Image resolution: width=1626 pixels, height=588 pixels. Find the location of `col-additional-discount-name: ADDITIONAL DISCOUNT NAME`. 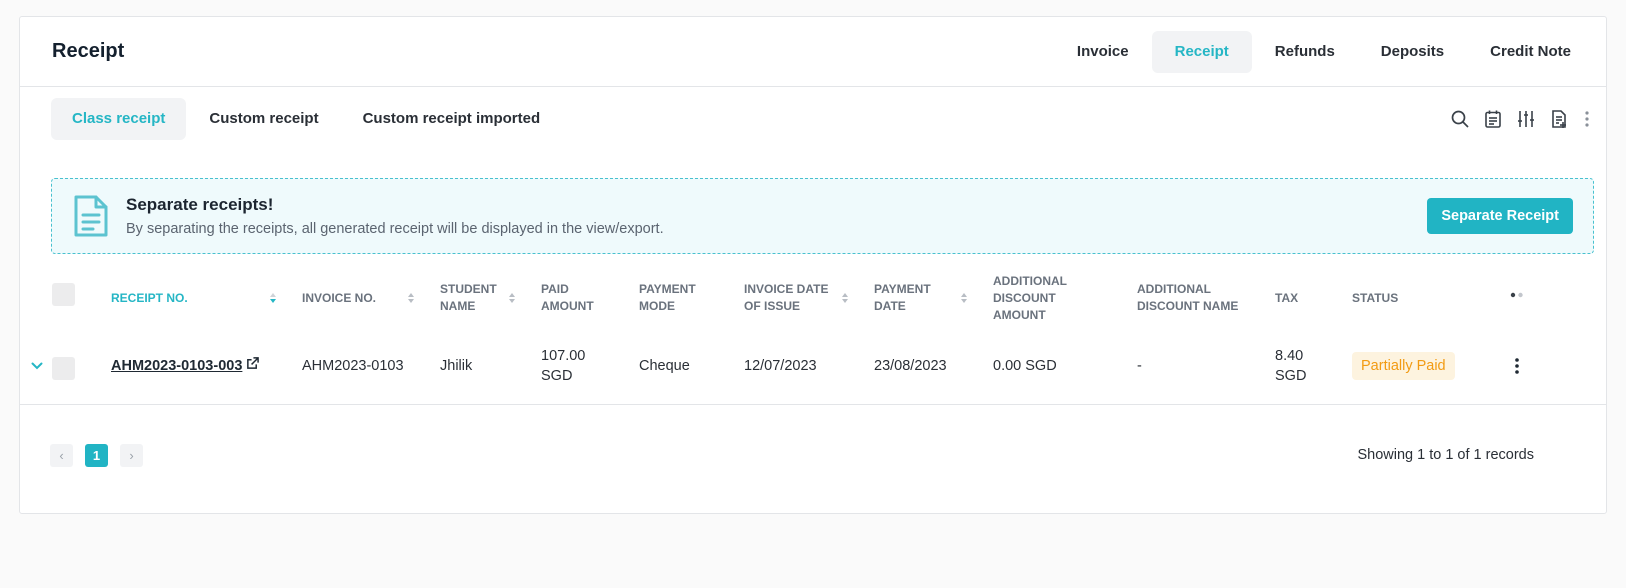

col-additional-discount-name: ADDITIONAL DISCOUNT NAME is located at coordinates (1188, 297).